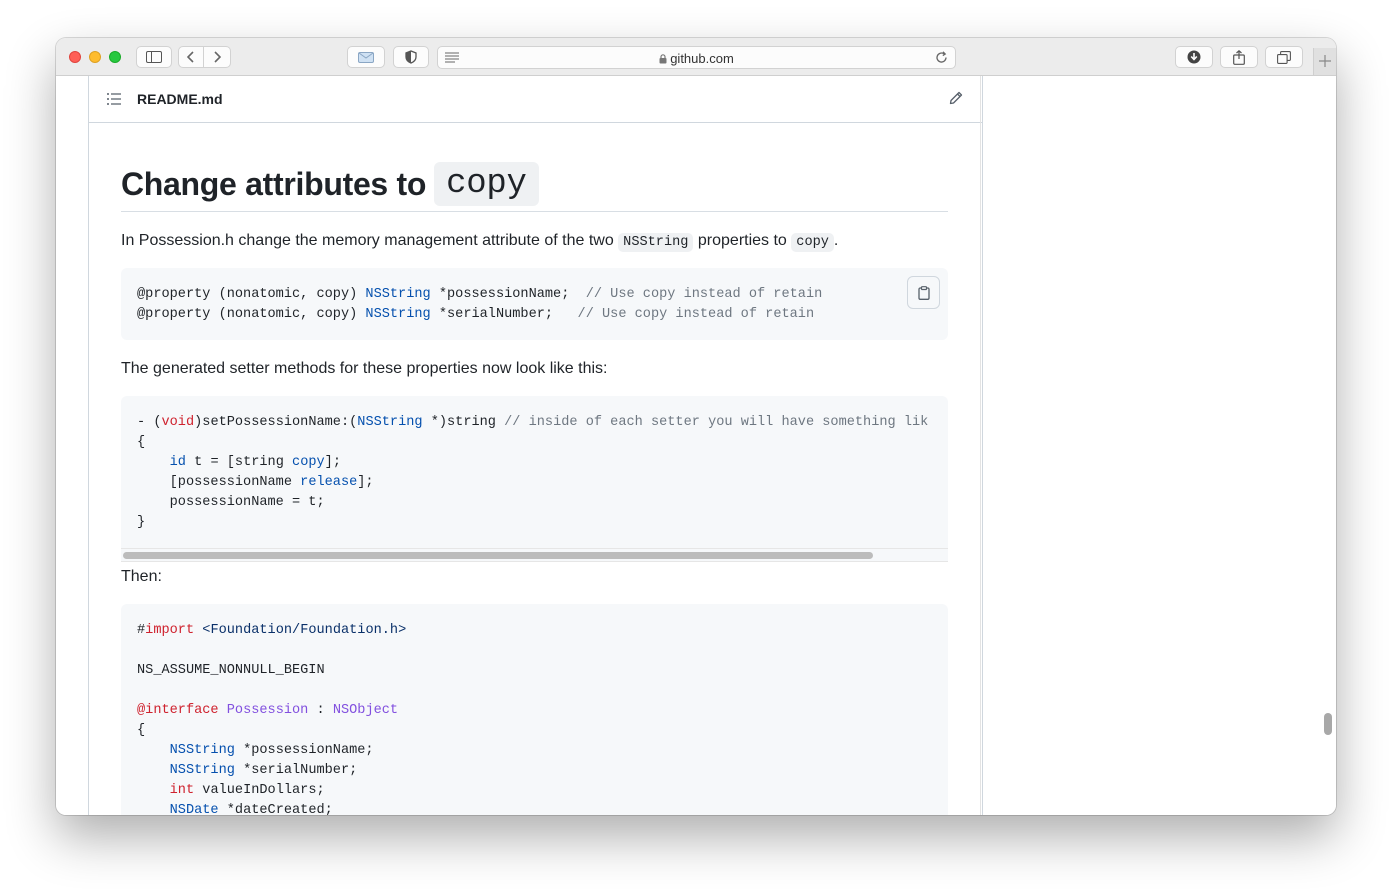 The width and height of the screenshot is (1392, 889). I want to click on code-line: NS_ASSUME_NONNULL_BEGIN, so click(231, 670).